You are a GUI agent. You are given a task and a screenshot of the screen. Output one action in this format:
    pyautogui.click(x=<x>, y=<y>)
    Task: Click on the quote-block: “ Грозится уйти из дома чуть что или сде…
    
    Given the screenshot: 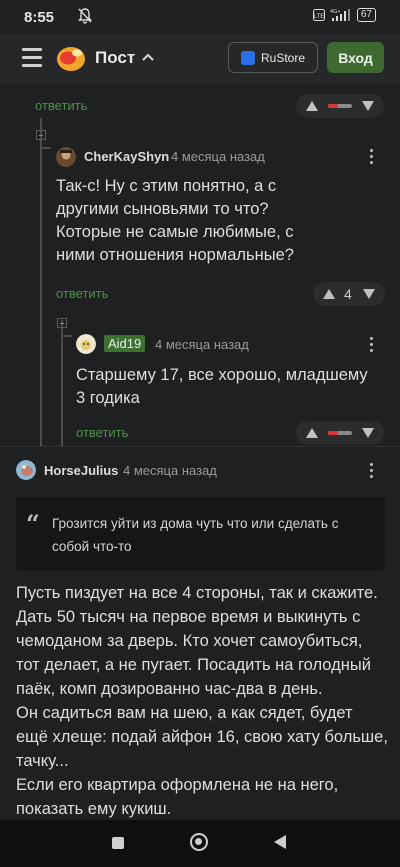 What is the action you would take?
    pyautogui.click(x=200, y=533)
    